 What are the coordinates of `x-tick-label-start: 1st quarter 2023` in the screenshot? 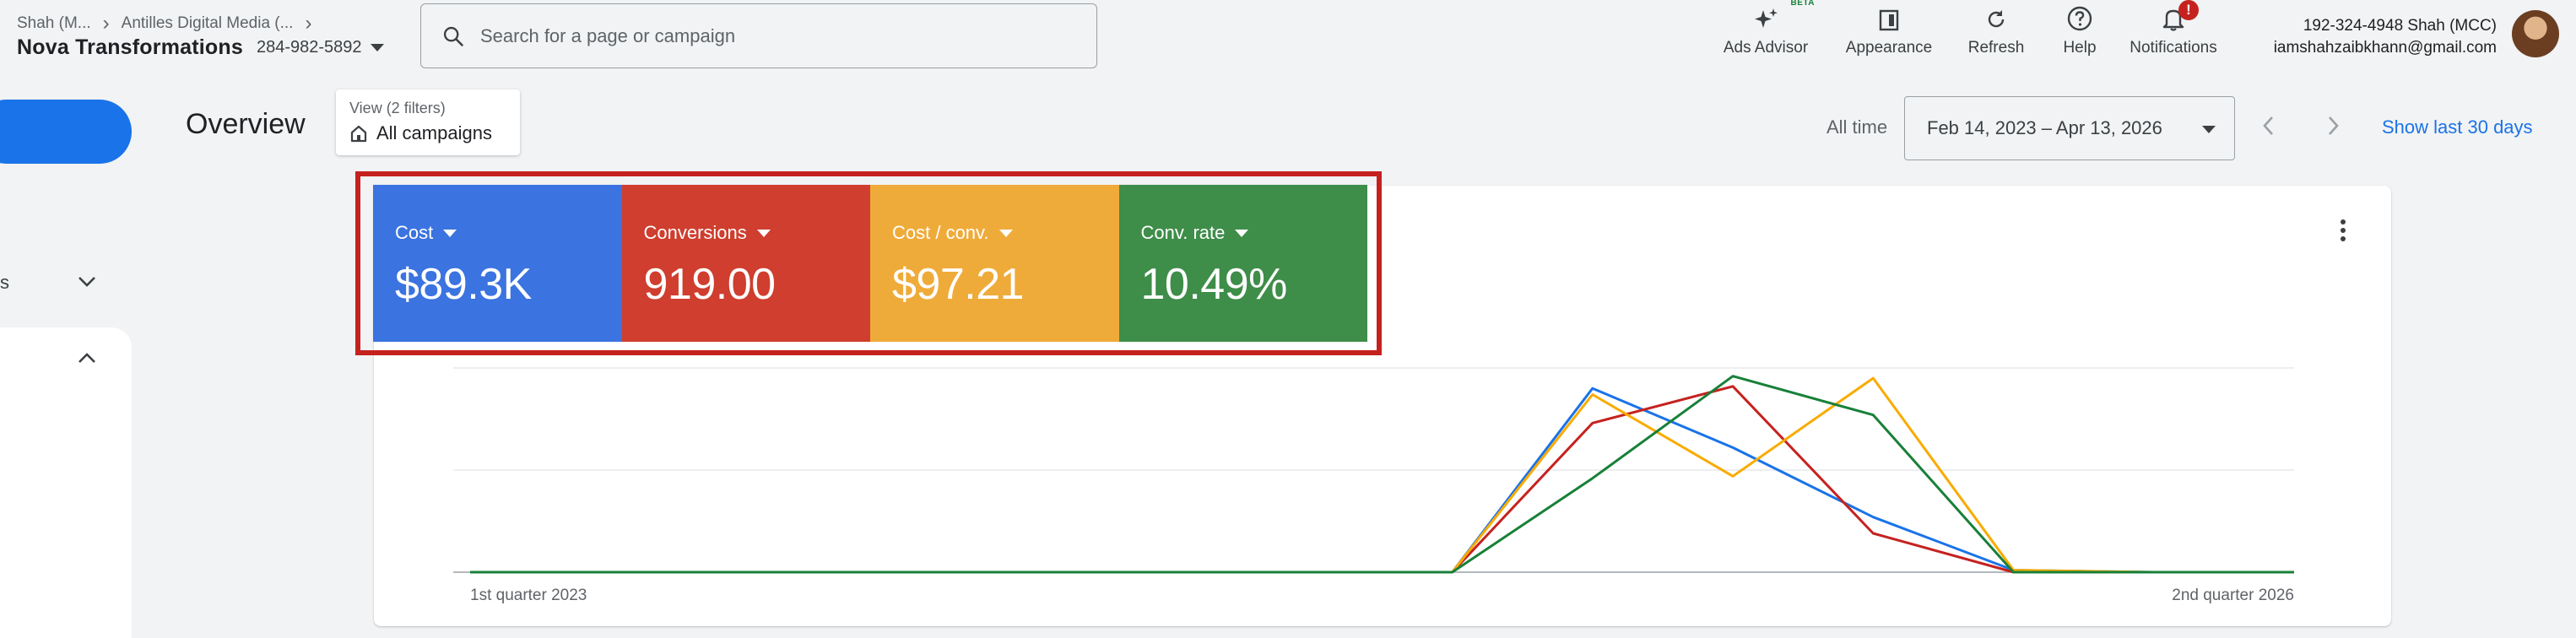 It's located at (528, 595).